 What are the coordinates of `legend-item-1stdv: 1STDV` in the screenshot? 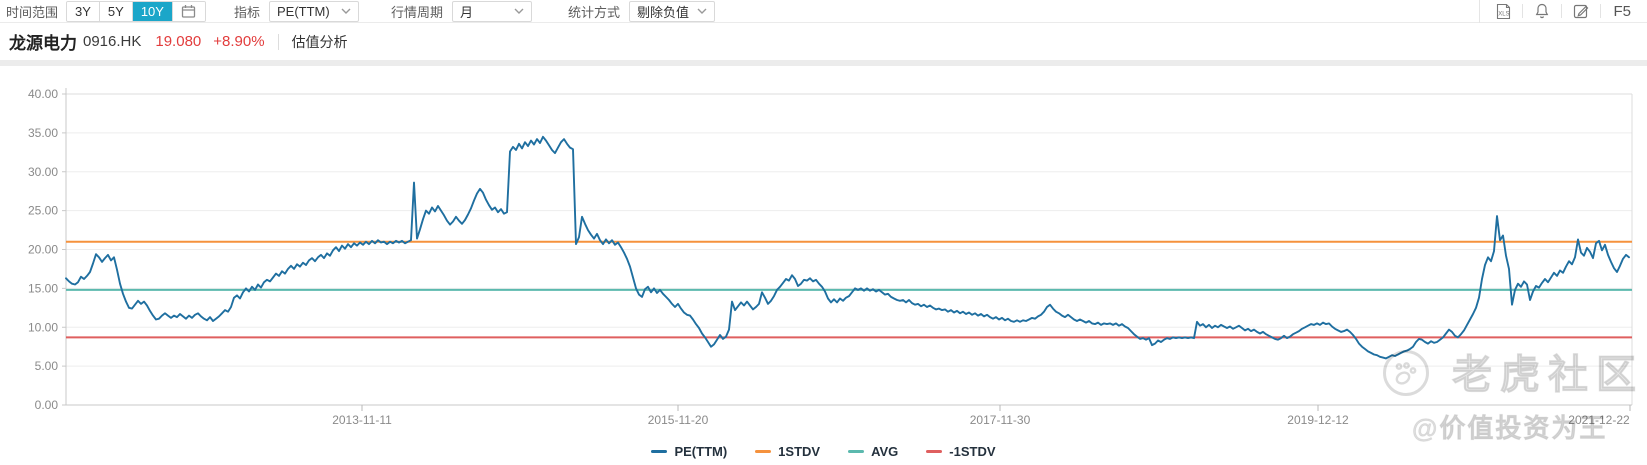 It's located at (787, 451).